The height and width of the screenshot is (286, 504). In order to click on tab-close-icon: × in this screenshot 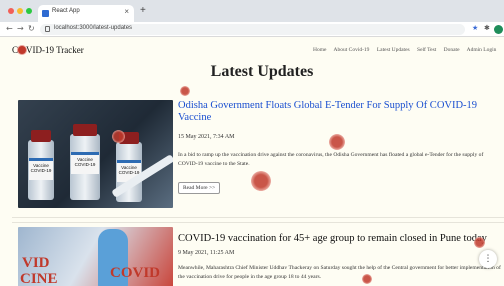, I will do `click(126, 11)`.